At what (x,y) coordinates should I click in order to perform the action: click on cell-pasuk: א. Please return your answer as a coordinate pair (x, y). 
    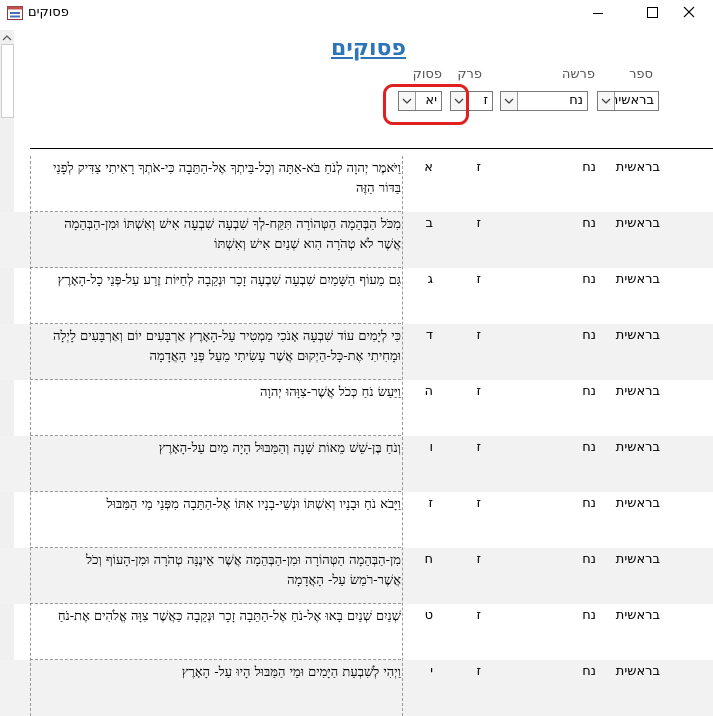
    Looking at the image, I should click on (428, 167).